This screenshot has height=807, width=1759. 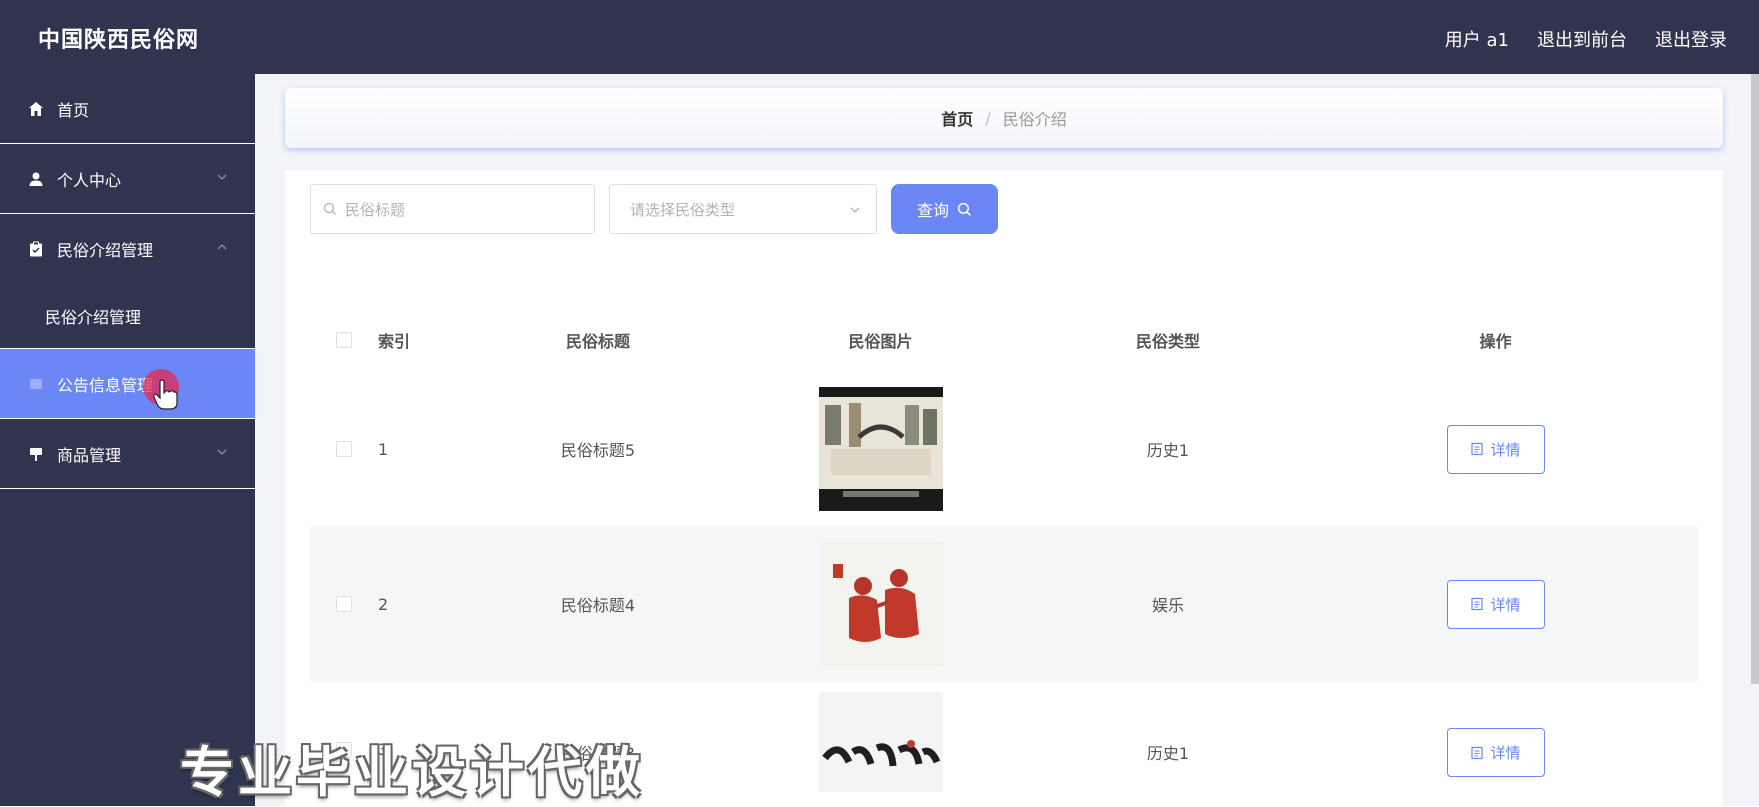 What do you see at coordinates (127, 179) in the screenshot?
I see `sidebar-item-personal-center: 个人中心` at bounding box center [127, 179].